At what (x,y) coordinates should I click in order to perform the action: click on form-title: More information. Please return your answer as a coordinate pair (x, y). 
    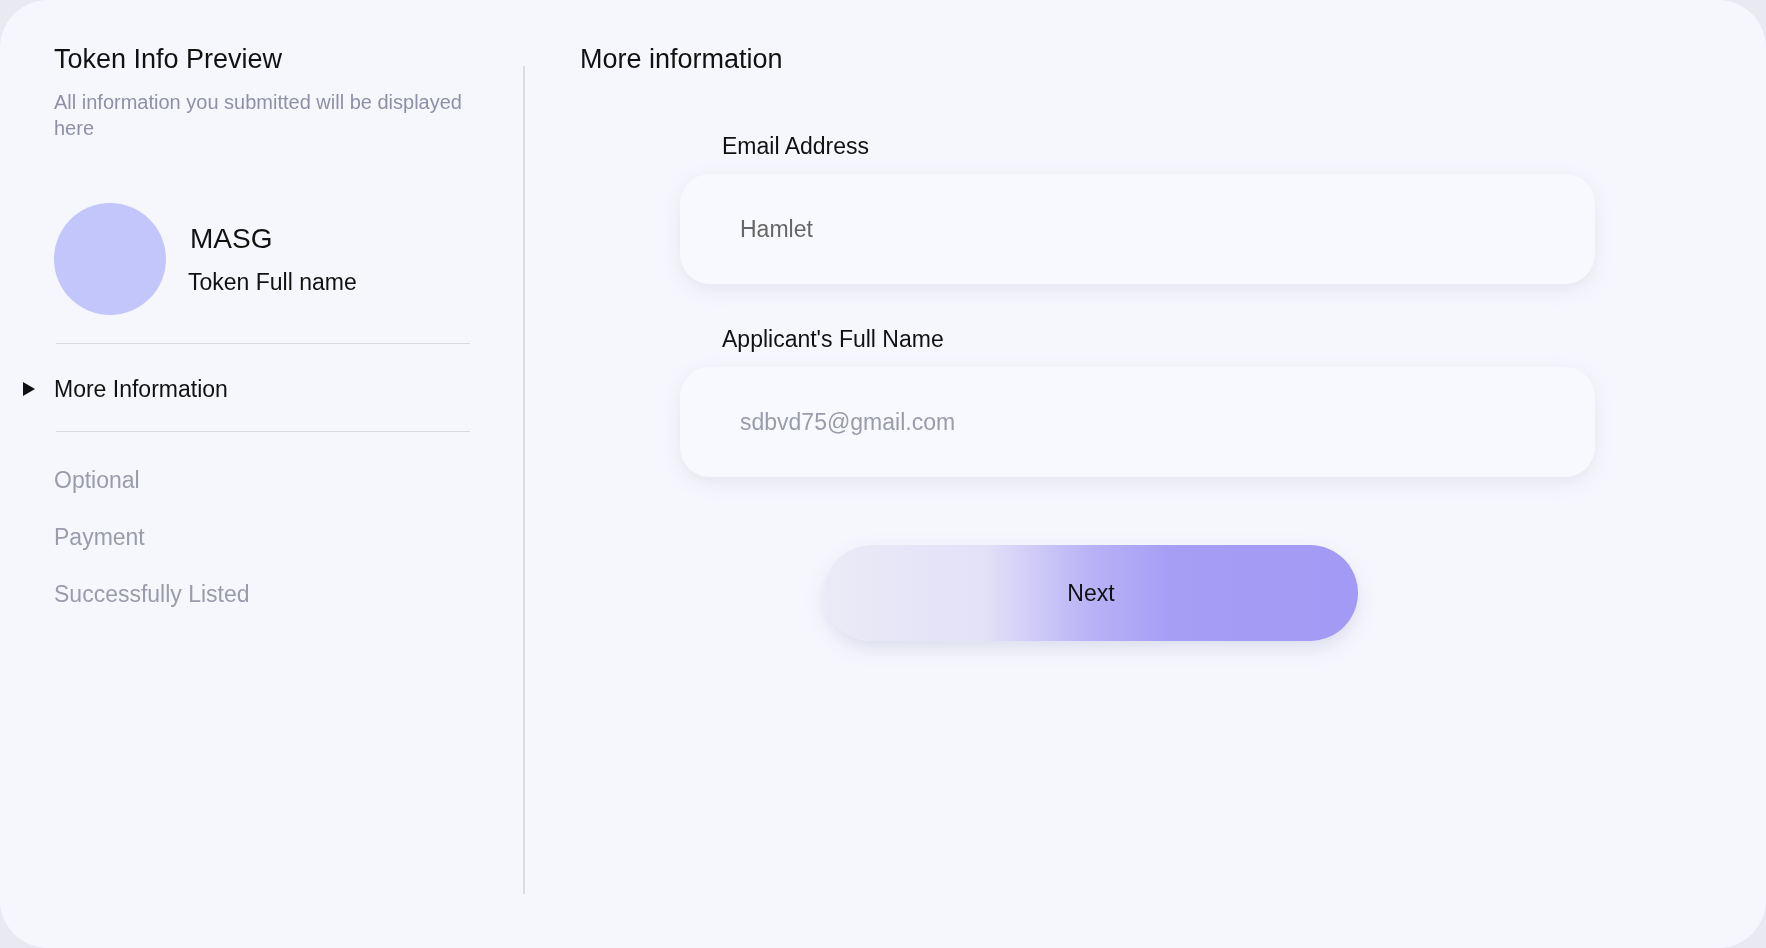
    Looking at the image, I should click on (682, 59).